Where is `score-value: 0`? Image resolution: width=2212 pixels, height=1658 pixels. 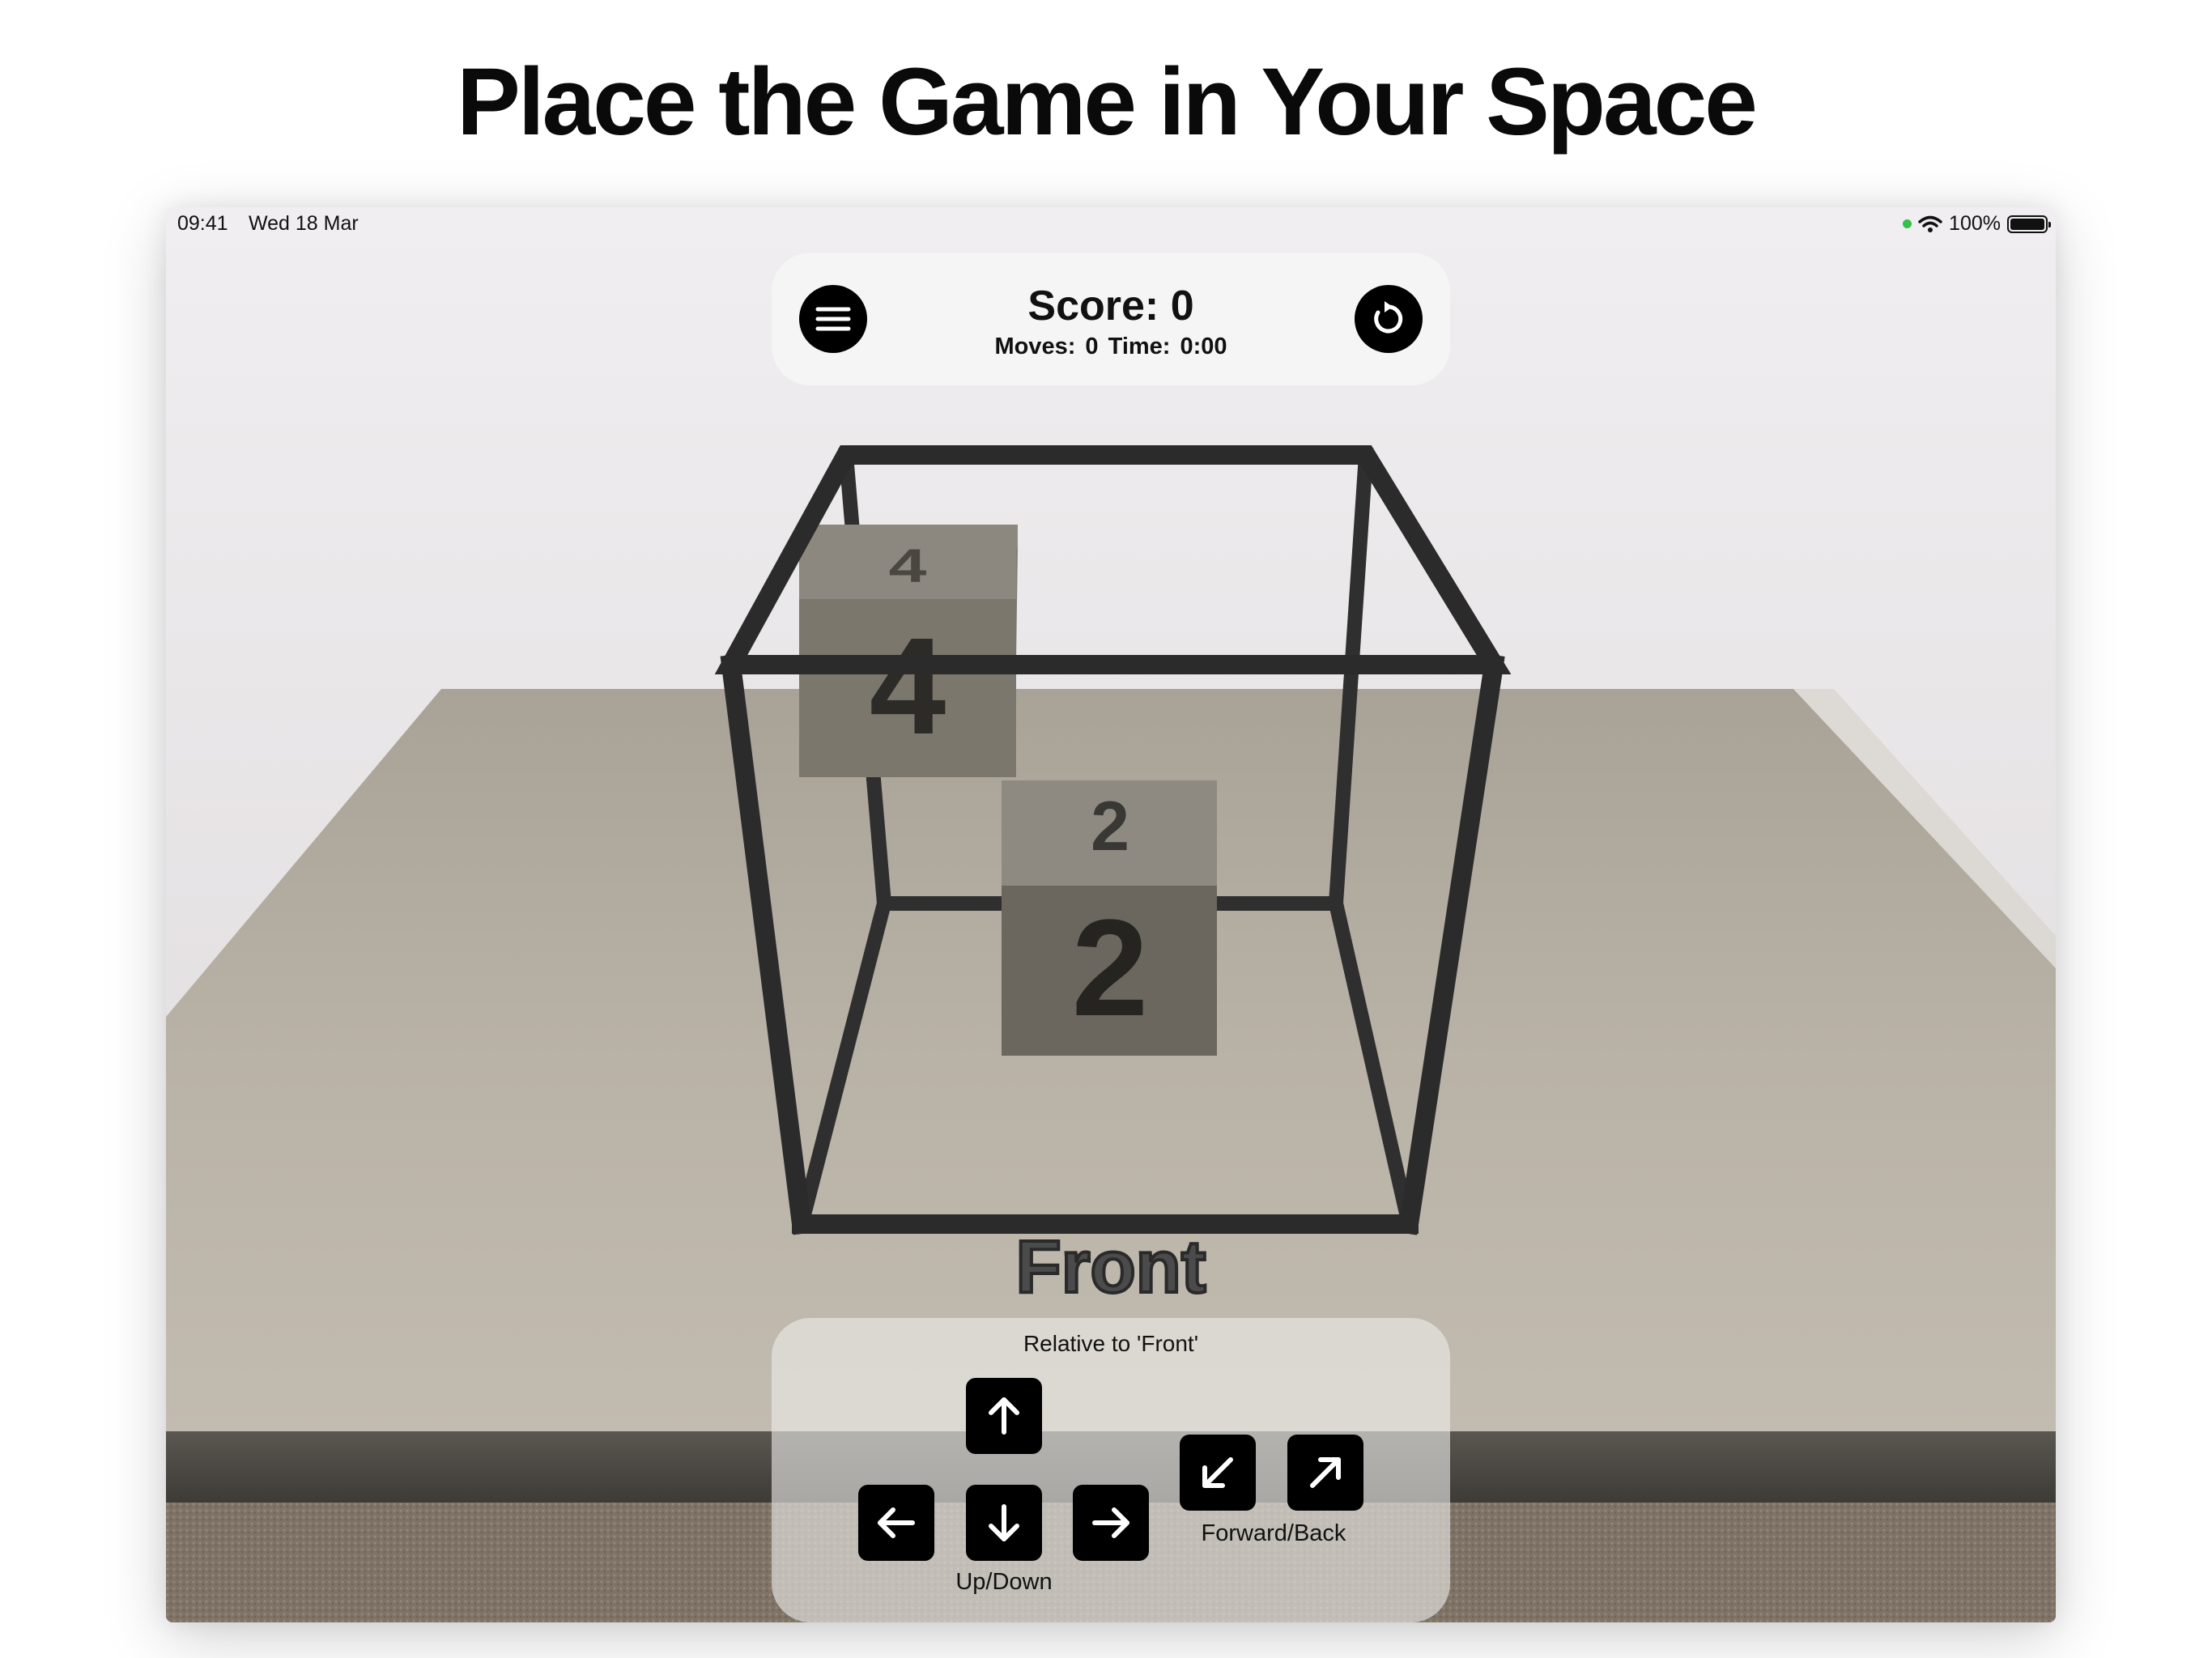
score-value: 0 is located at coordinates (1182, 306).